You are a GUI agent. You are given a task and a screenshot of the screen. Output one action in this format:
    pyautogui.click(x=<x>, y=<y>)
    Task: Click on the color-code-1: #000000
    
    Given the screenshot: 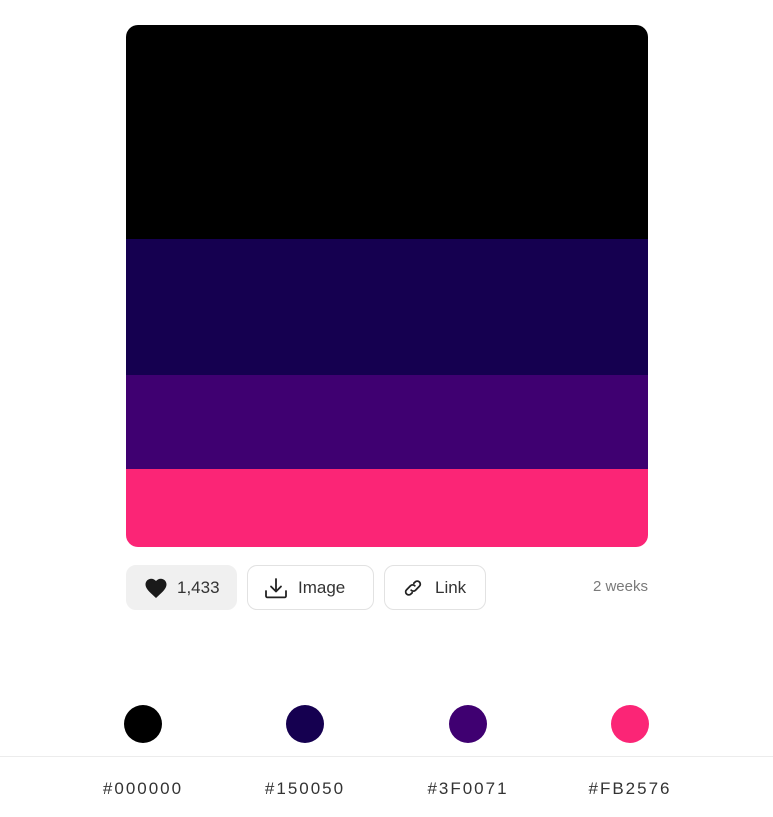 What is the action you would take?
    pyautogui.click(x=143, y=789)
    